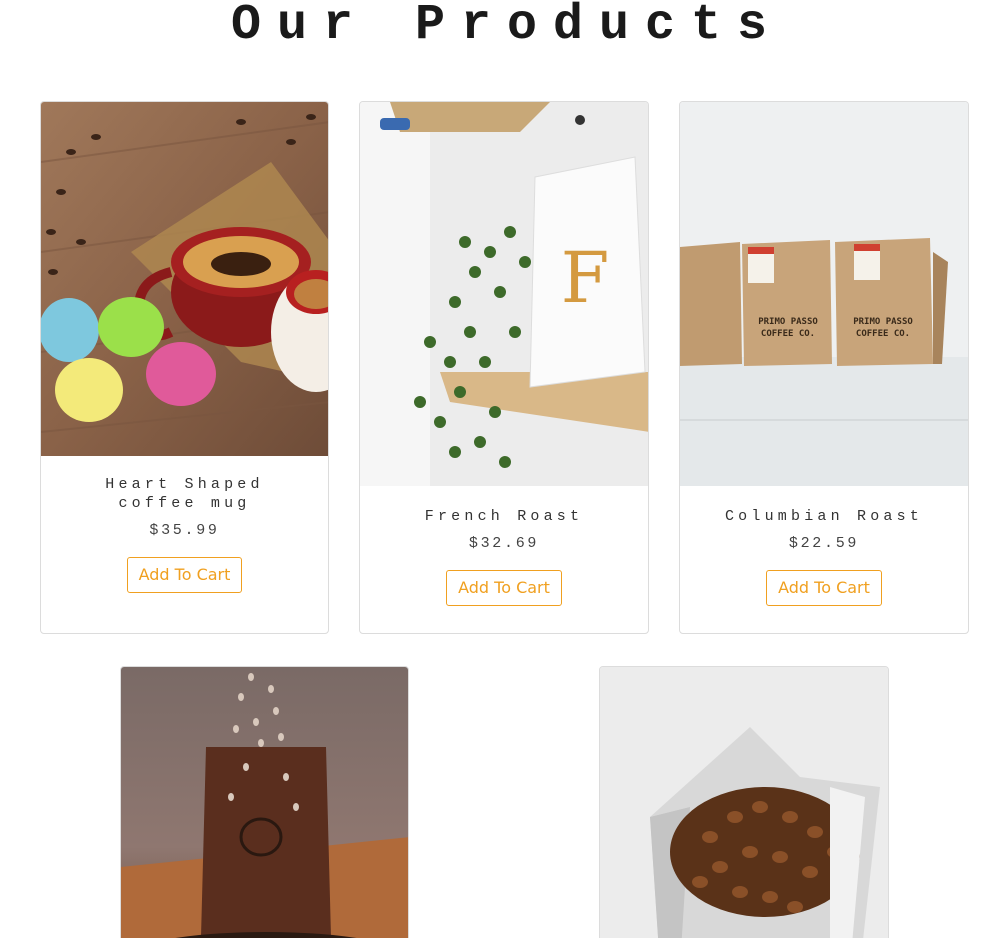 The image size is (998, 938). I want to click on product-price: $22.59, so click(824, 543).